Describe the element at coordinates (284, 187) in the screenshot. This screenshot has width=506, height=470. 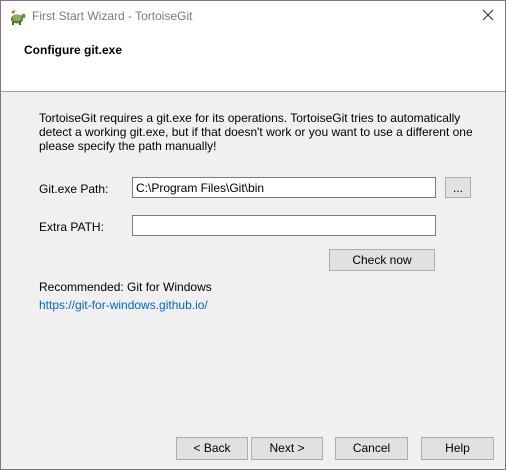
I see `git-path-input` at that location.